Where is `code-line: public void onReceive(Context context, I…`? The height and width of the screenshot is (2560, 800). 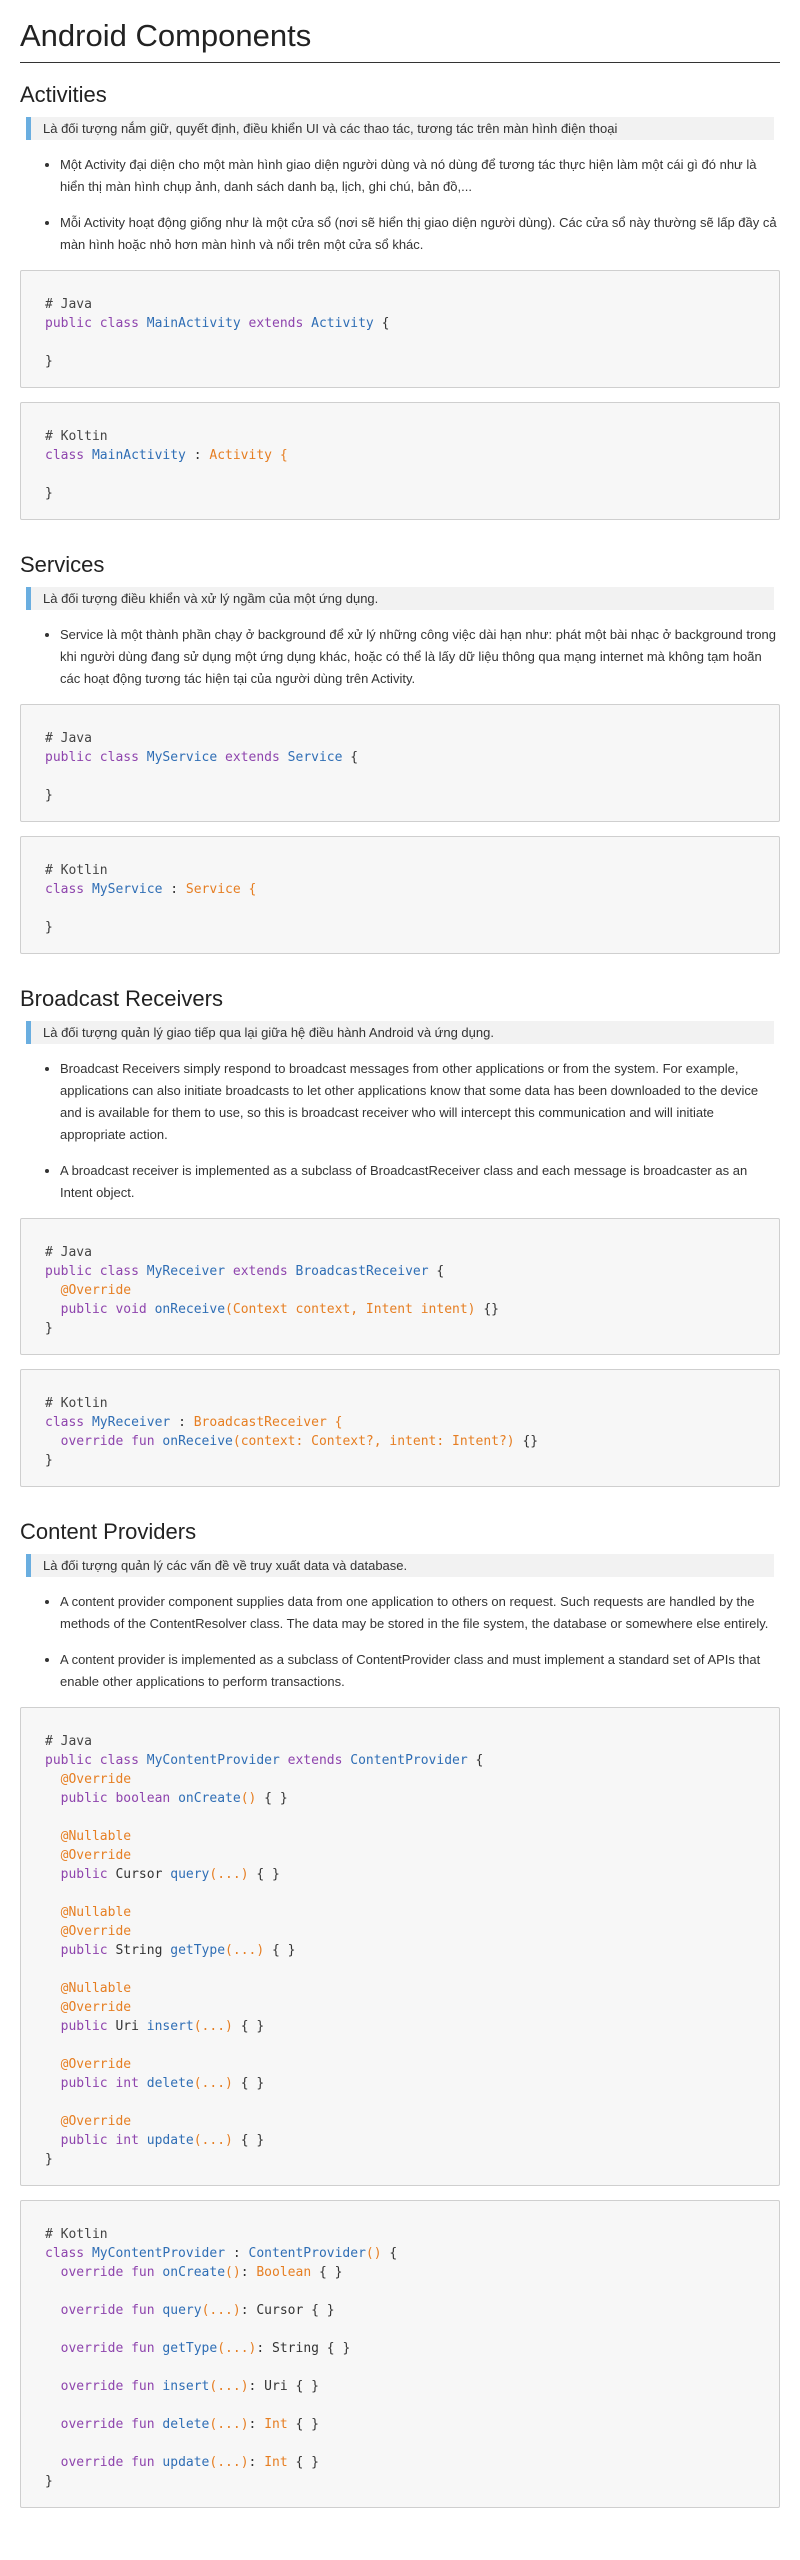
code-line: public void onReceive(Context context, I… is located at coordinates (279, 1309).